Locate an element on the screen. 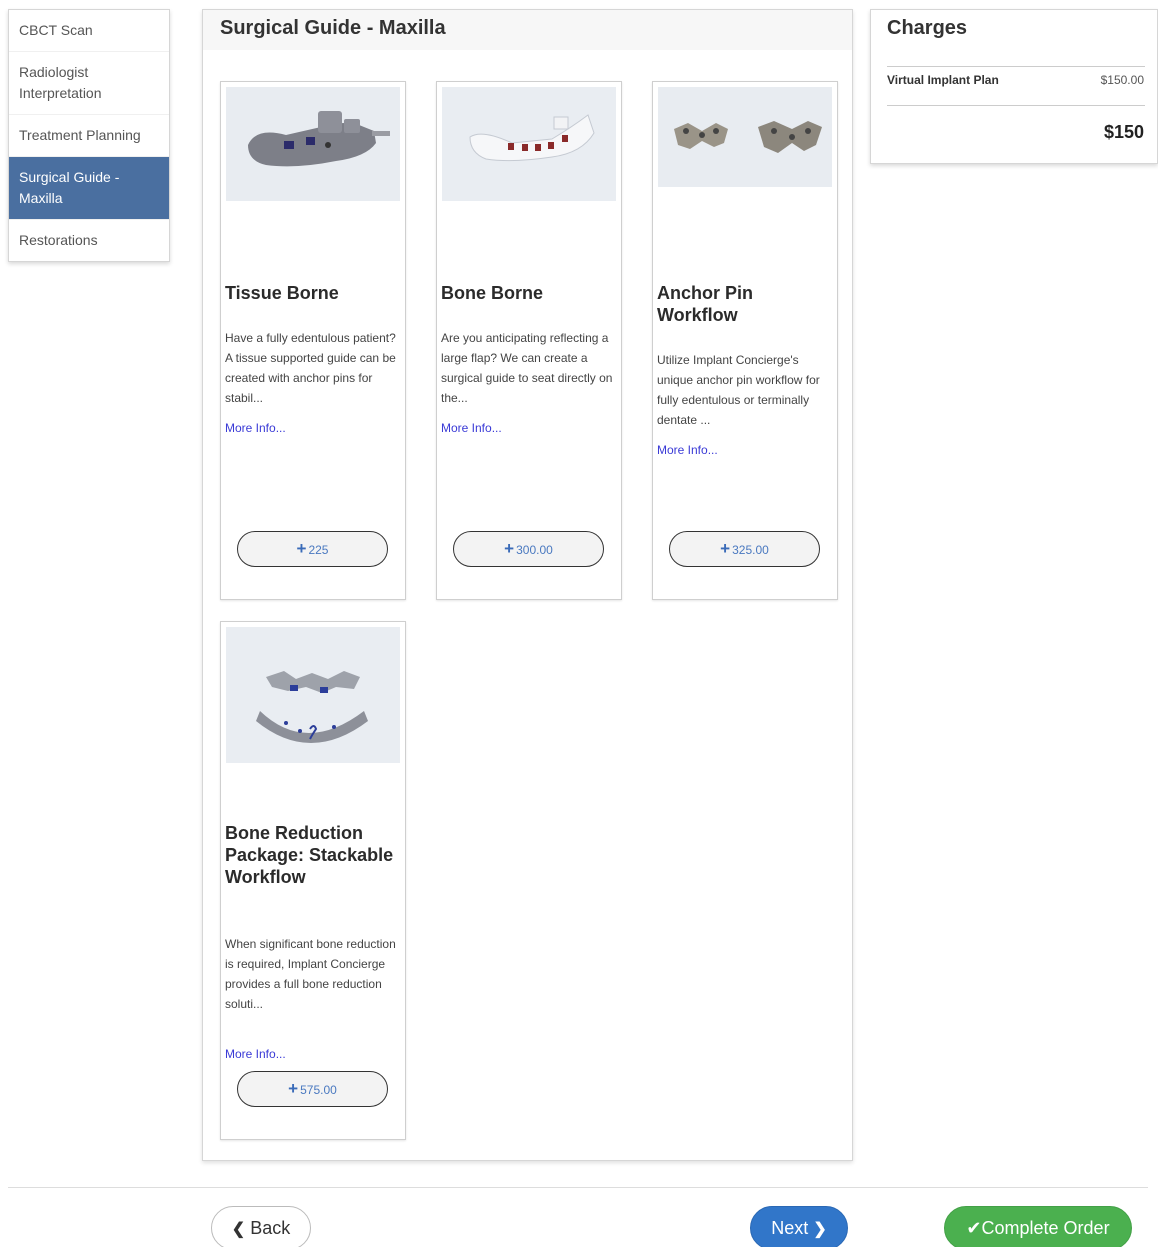 The width and height of the screenshot is (1158, 1247). add-bone-borne-button: +300.00 is located at coordinates (528, 549).